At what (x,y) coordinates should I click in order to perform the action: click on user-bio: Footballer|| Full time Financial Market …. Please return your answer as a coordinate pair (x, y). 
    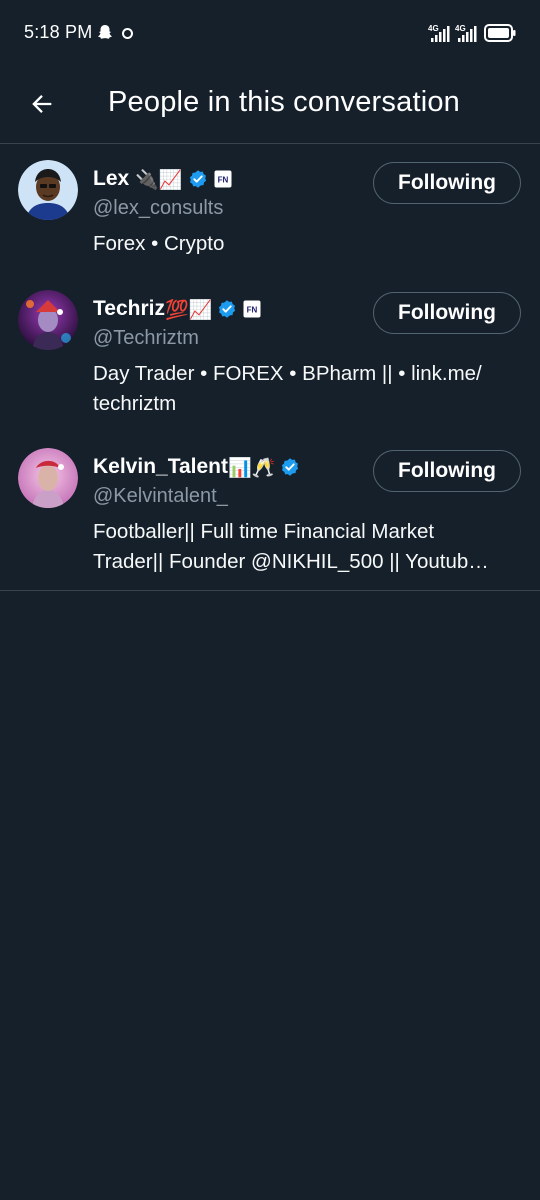
    Looking at the image, I should click on (308, 547).